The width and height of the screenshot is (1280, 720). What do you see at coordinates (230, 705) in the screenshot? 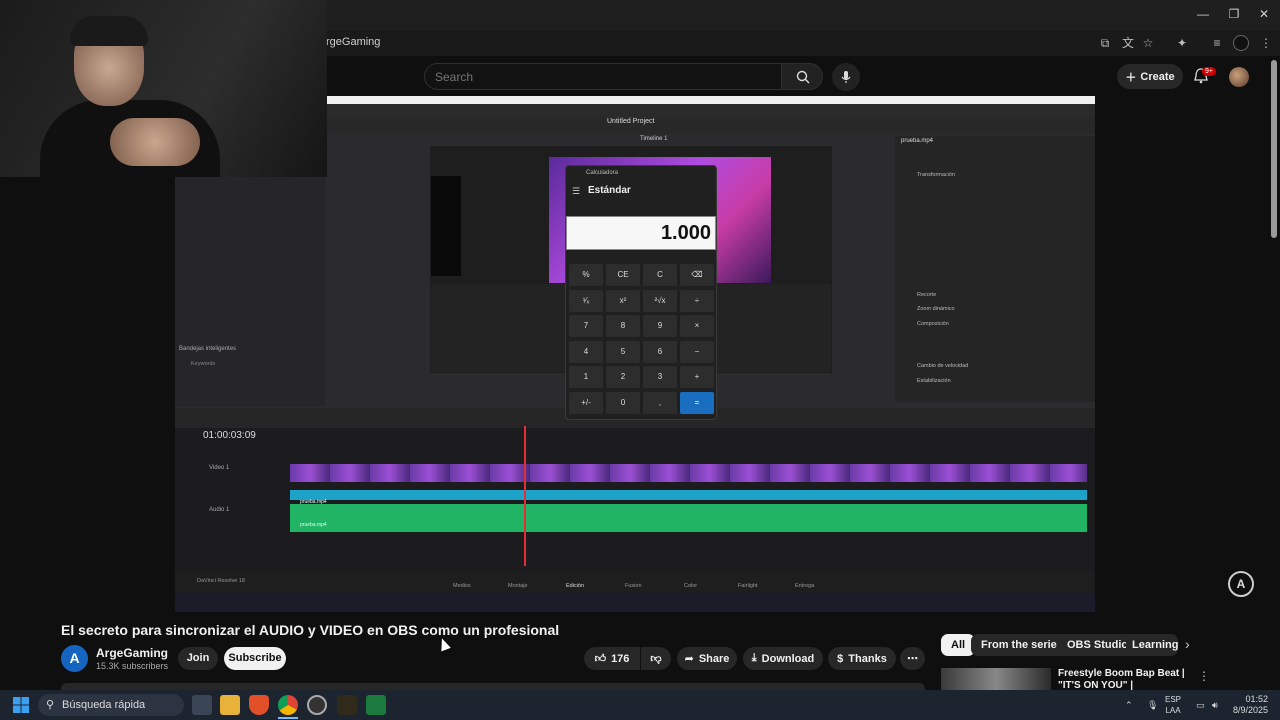
I see `file-explorer-icon` at bounding box center [230, 705].